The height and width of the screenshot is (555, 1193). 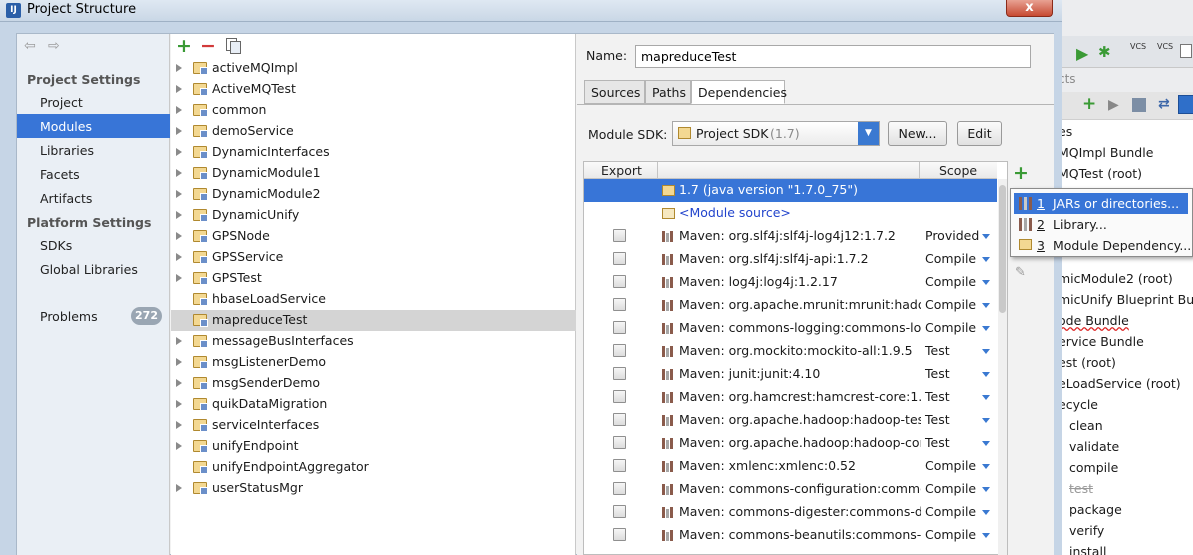 What do you see at coordinates (1113, 105) in the screenshot?
I see `run-small-icon: ▶` at bounding box center [1113, 105].